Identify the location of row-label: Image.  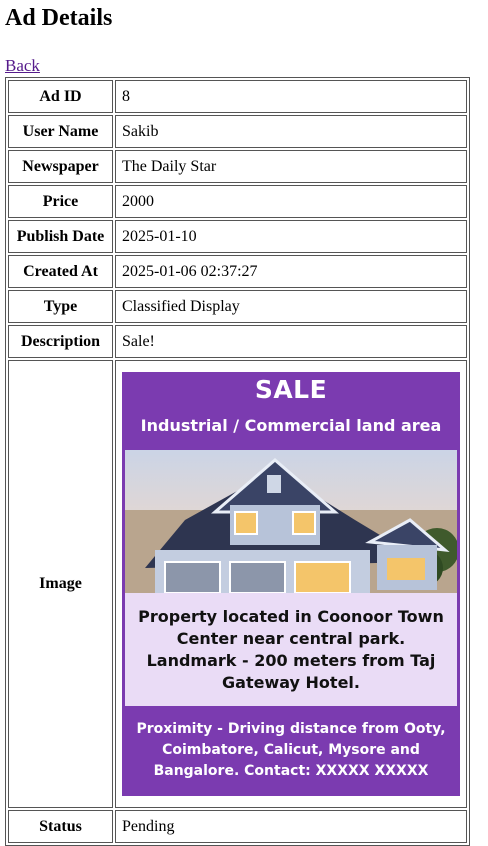
(60, 584).